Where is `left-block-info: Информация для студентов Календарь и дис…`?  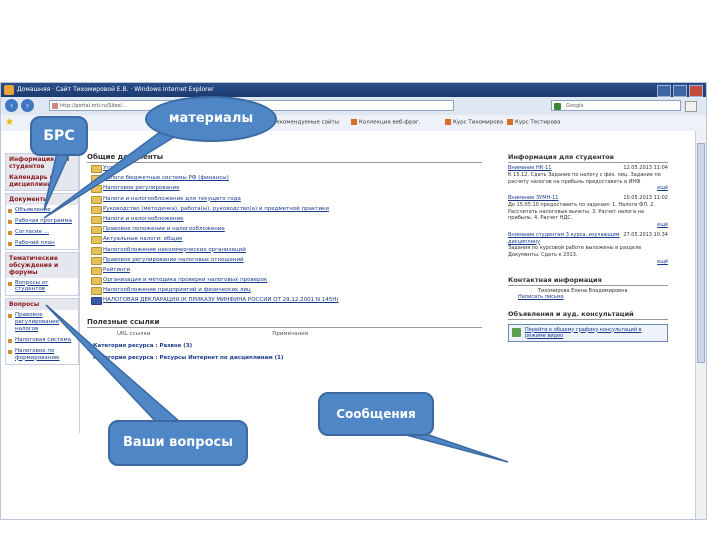 left-block-info: Информация для студентов Календарь и дис… is located at coordinates (42, 172).